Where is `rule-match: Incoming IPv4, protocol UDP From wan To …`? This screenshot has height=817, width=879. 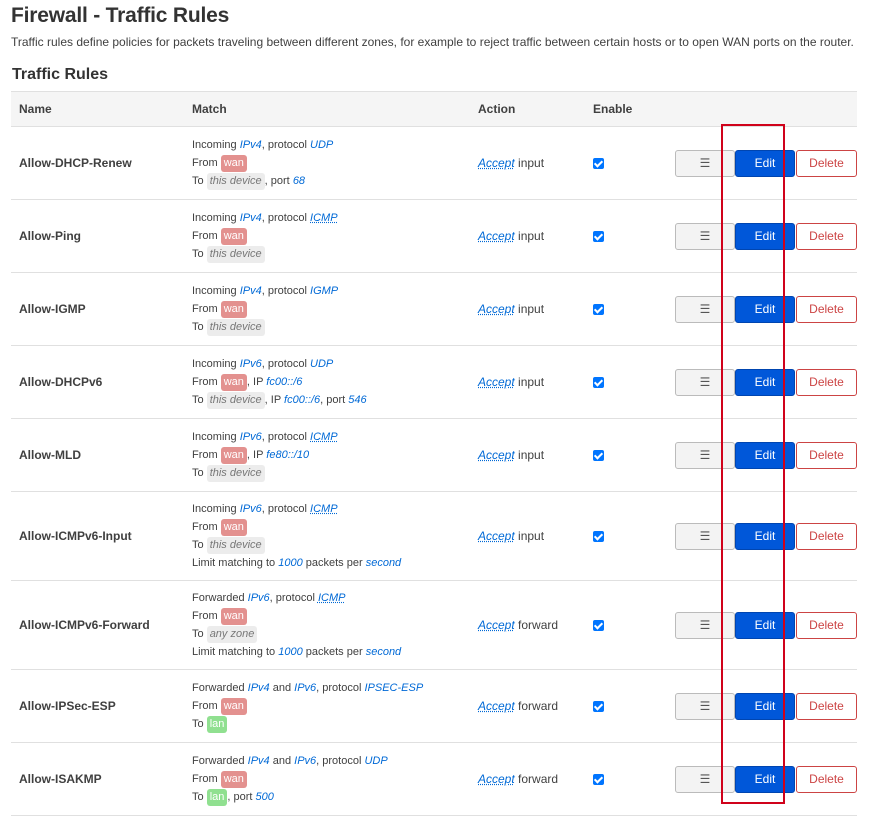 rule-match: Incoming IPv4, protocol UDP From wan To … is located at coordinates (327, 163).